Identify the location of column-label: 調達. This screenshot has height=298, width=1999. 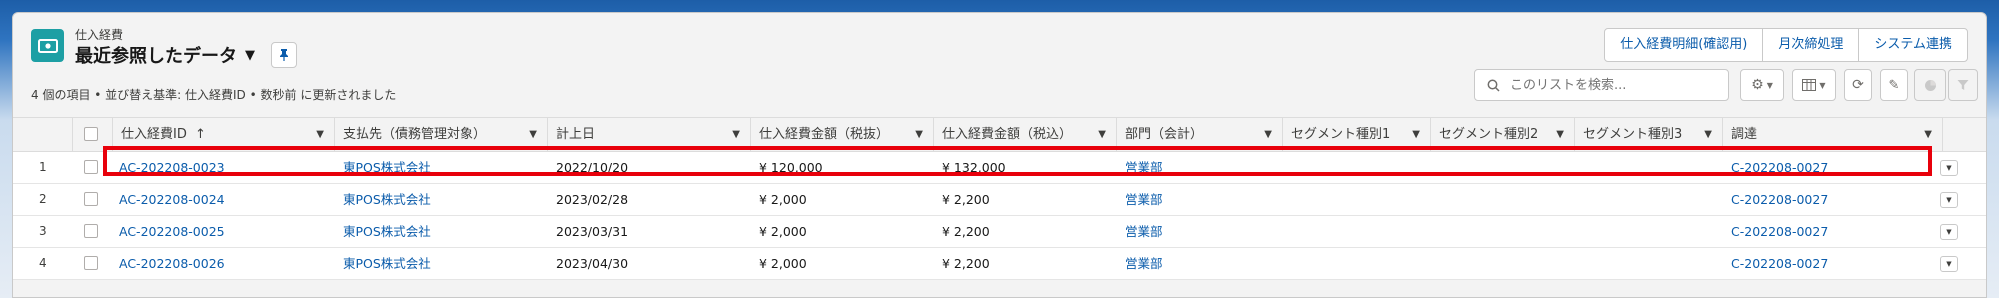
(1744, 134).